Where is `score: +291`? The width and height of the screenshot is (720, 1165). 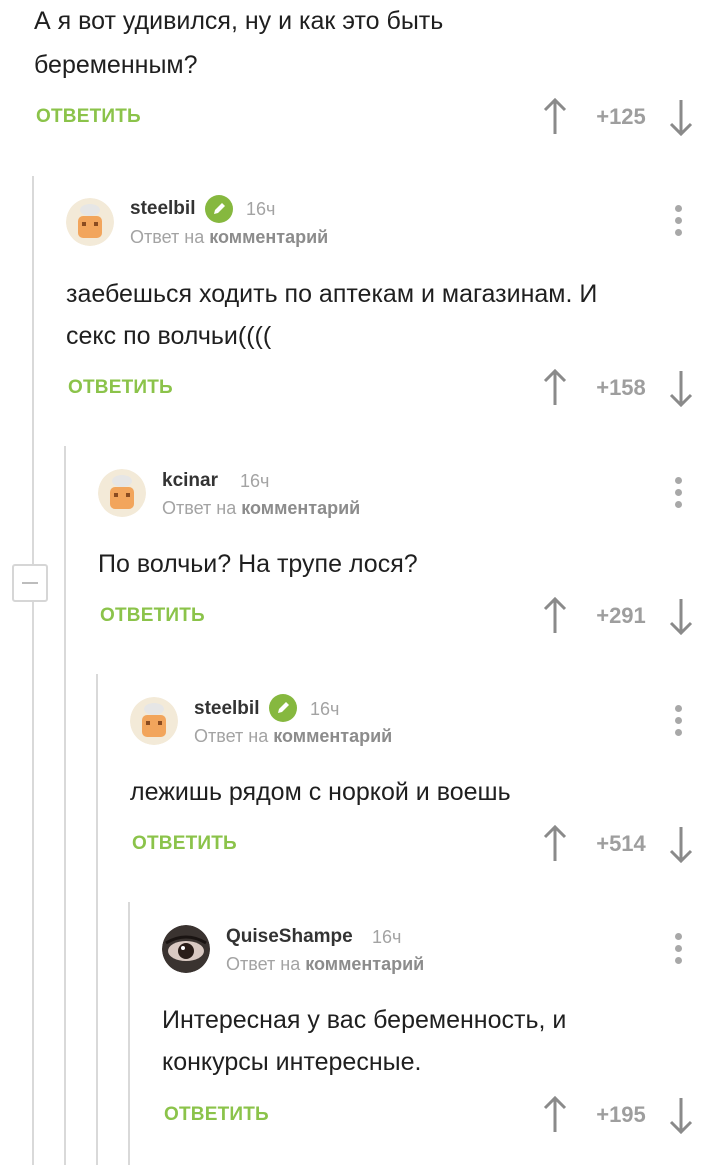
score: +291 is located at coordinates (621, 615).